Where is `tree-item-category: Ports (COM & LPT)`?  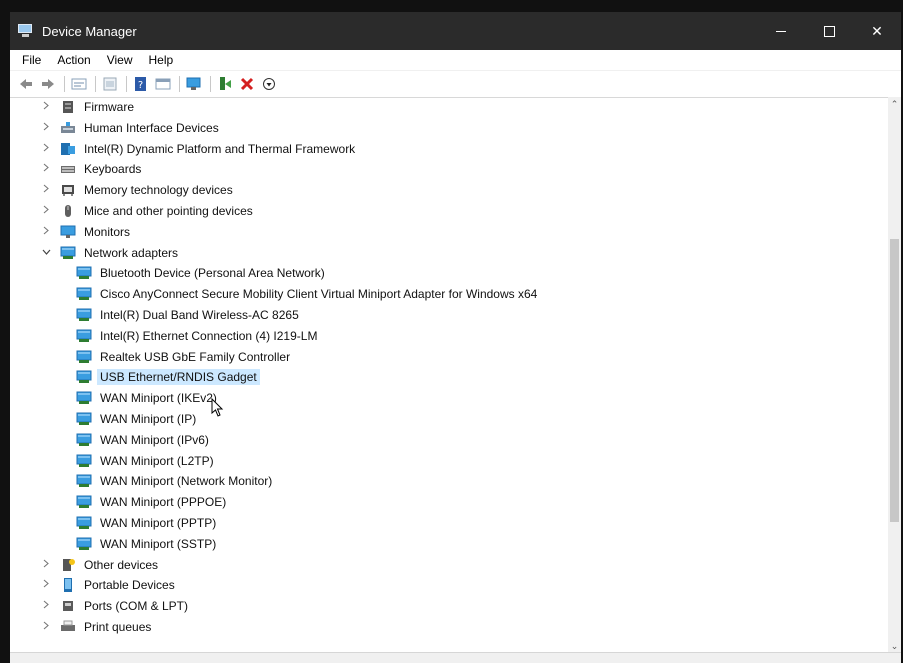
tree-item-category: Ports (COM & LPT) is located at coordinates (115, 606).